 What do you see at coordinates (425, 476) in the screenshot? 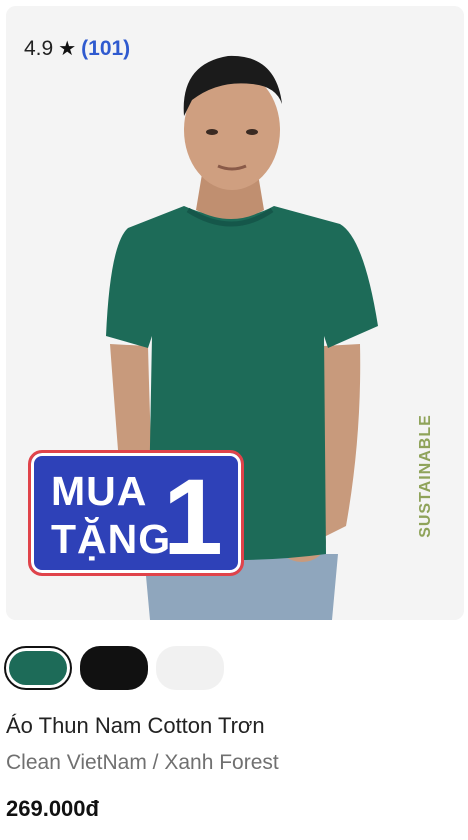
I see `sustainable-label: SUSTAINABLE` at bounding box center [425, 476].